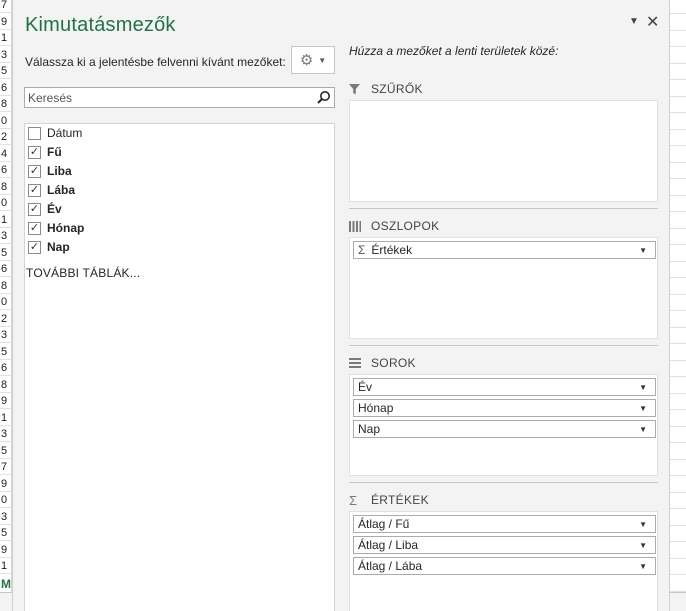  I want to click on pane-title: Kimutatásmezők, so click(100, 25).